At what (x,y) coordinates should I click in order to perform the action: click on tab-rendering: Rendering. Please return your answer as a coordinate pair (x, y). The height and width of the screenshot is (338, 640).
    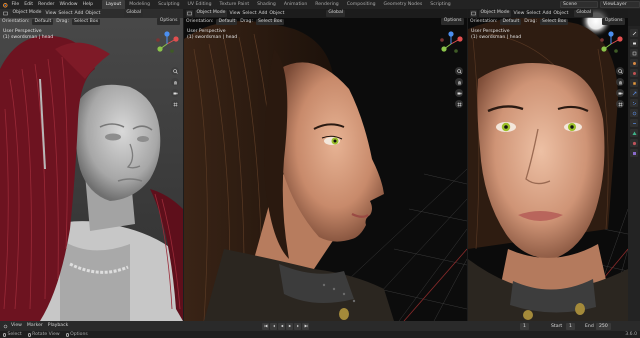
    Looking at the image, I should click on (326, 4).